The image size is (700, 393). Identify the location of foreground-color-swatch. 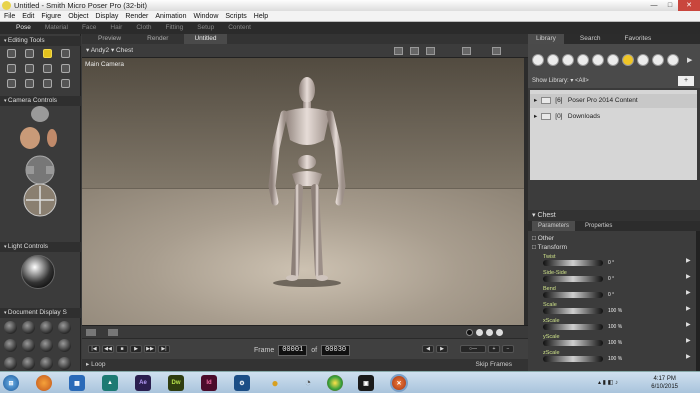
(469, 332).